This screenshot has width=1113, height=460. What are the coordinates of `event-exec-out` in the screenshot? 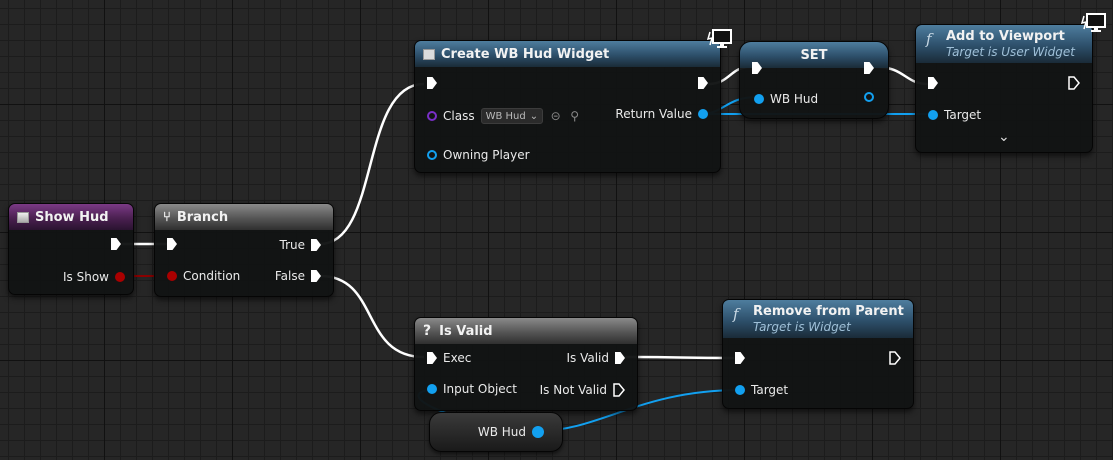 It's located at (116, 244).